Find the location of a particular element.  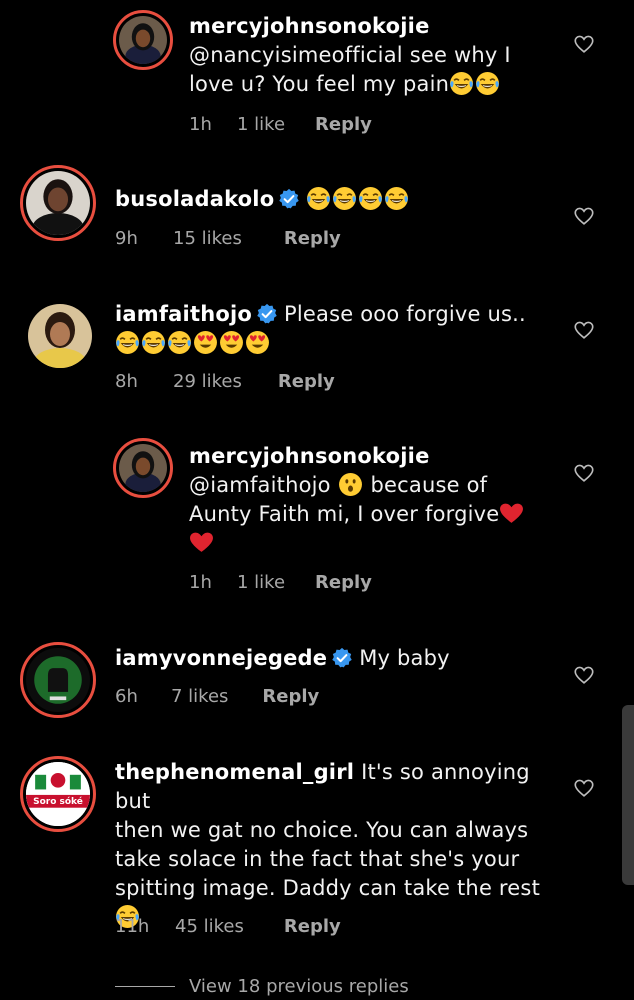

timestamp: 6h is located at coordinates (126, 696).